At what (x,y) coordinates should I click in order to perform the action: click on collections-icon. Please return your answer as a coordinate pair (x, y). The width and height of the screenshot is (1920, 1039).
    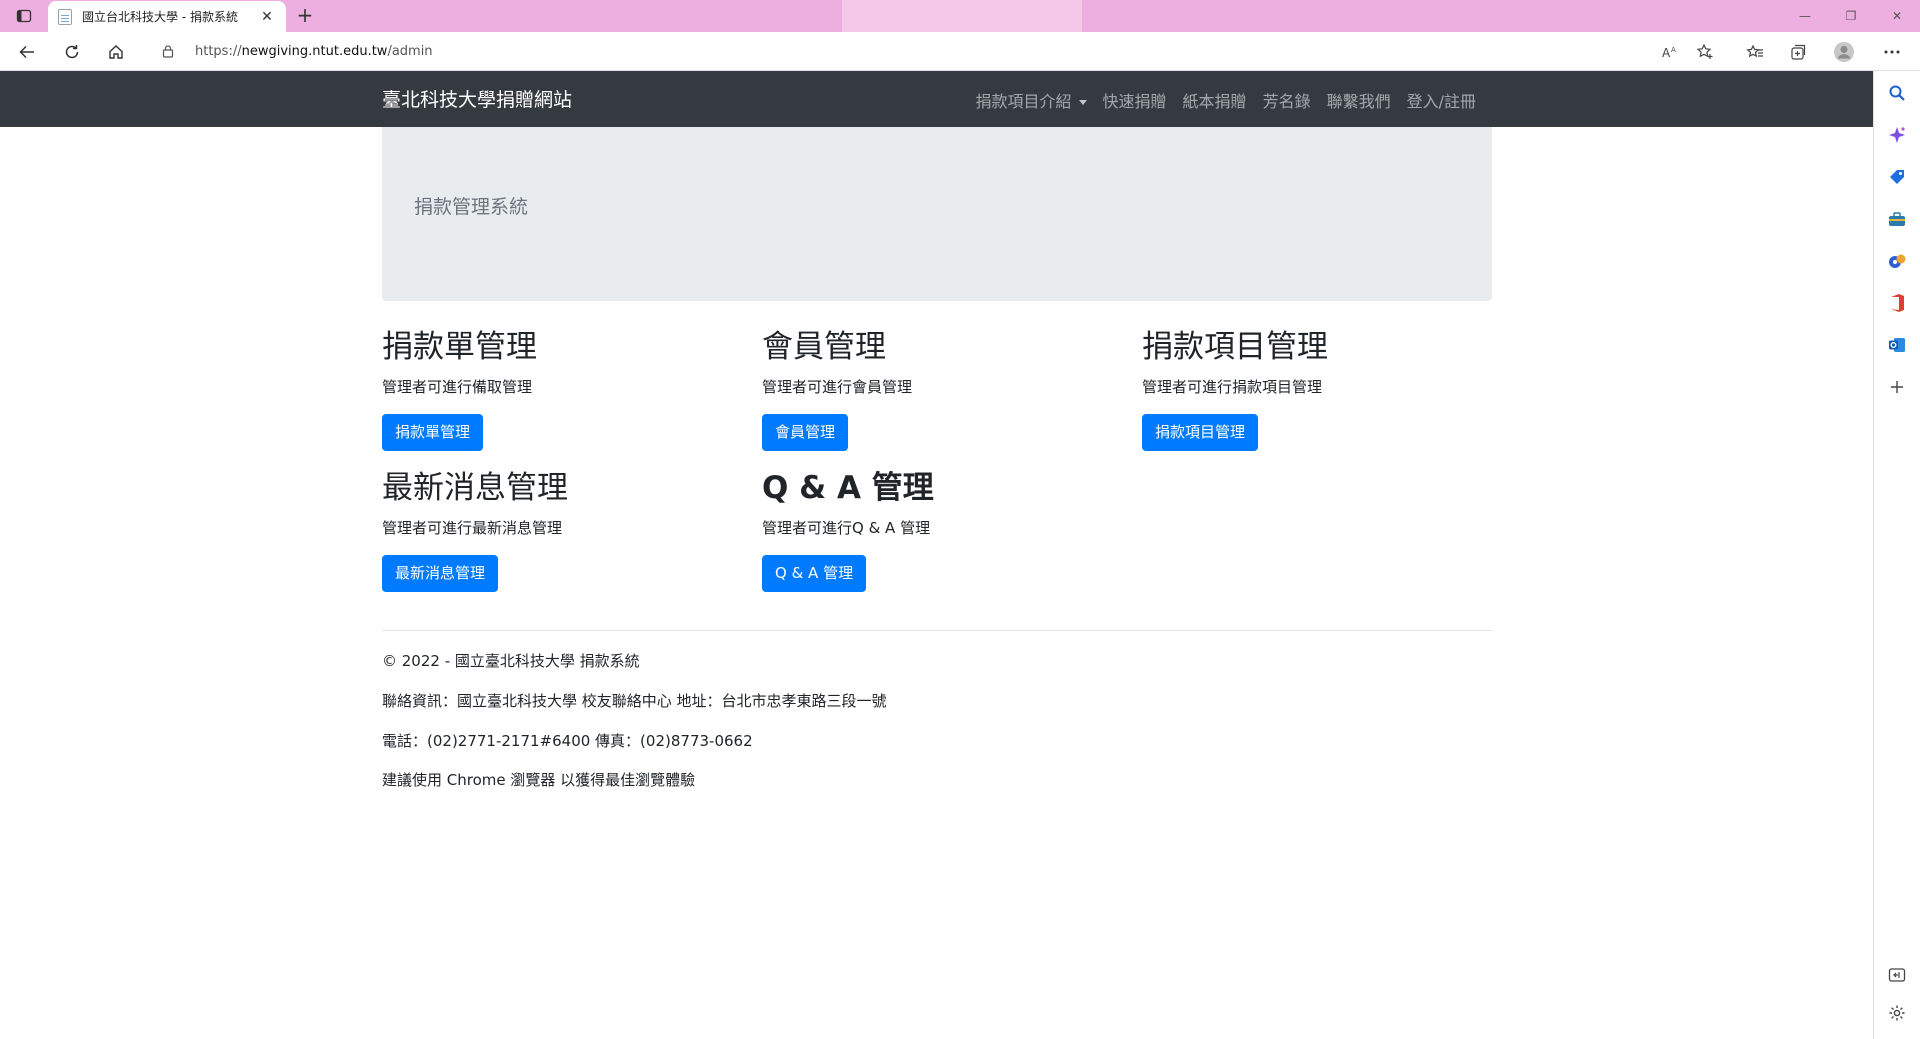
    Looking at the image, I should click on (1799, 52).